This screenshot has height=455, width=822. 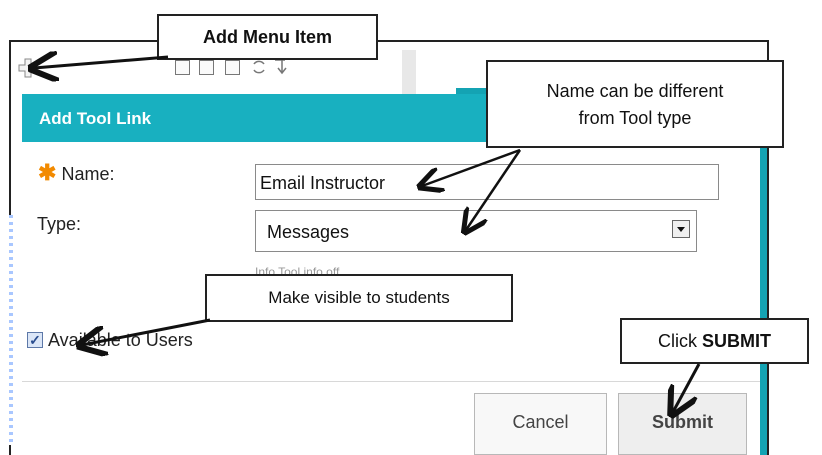 I want to click on callout-click-submit: Click SUBMIT, so click(x=714, y=341).